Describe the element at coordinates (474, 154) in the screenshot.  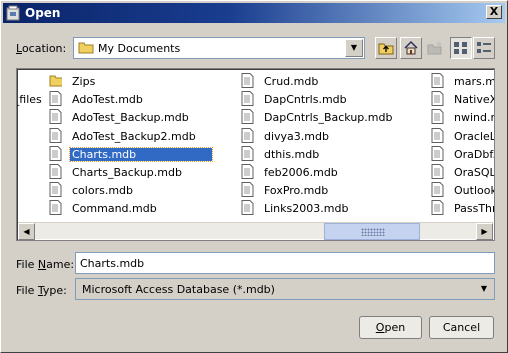
I see `file-name-text: OraDbf.m` at that location.